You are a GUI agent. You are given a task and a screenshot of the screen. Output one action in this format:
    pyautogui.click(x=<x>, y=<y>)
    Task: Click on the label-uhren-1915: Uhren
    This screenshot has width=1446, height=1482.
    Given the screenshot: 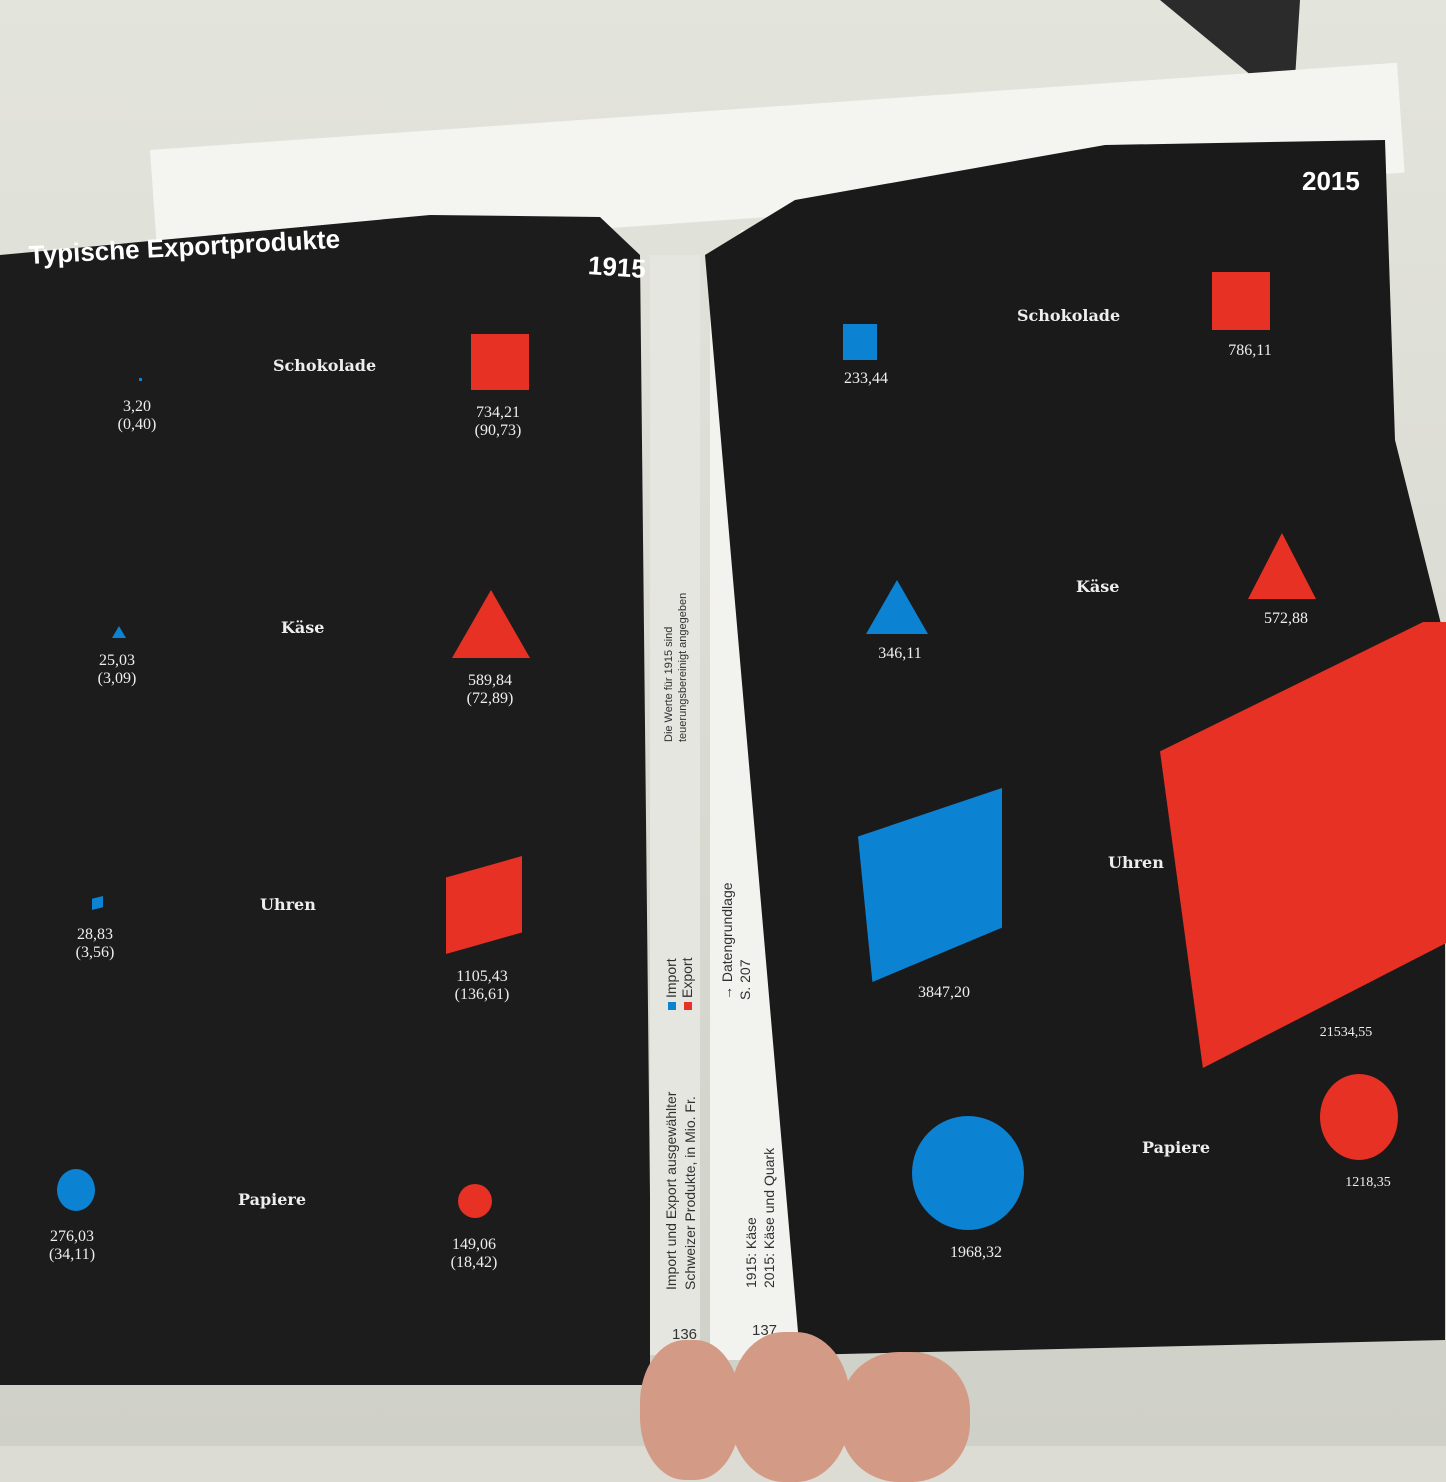 What is the action you would take?
    pyautogui.click(x=288, y=904)
    